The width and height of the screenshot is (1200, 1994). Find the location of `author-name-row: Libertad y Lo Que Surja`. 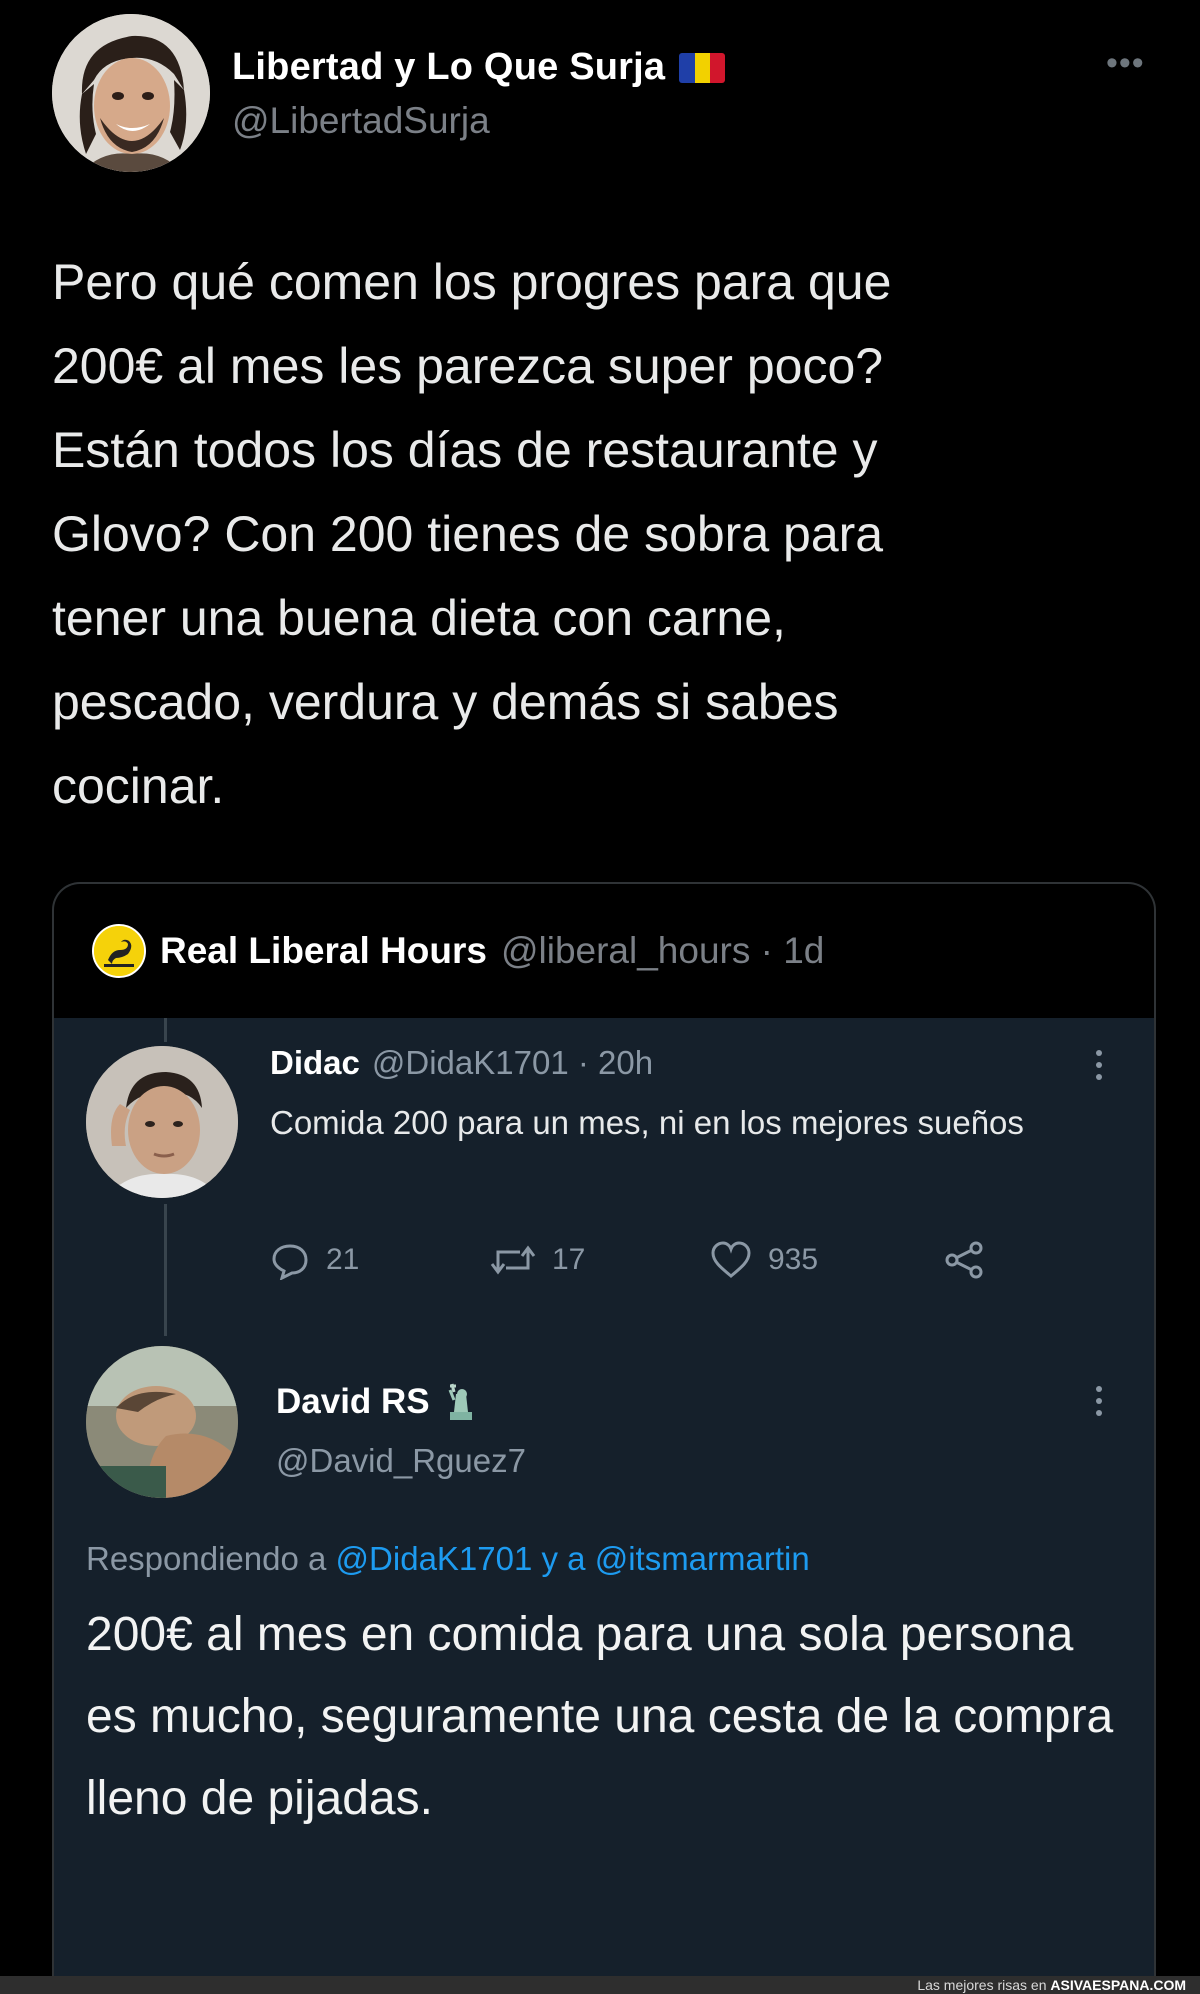

author-name-row: Libertad y Lo Que Surja is located at coordinates (479, 67).